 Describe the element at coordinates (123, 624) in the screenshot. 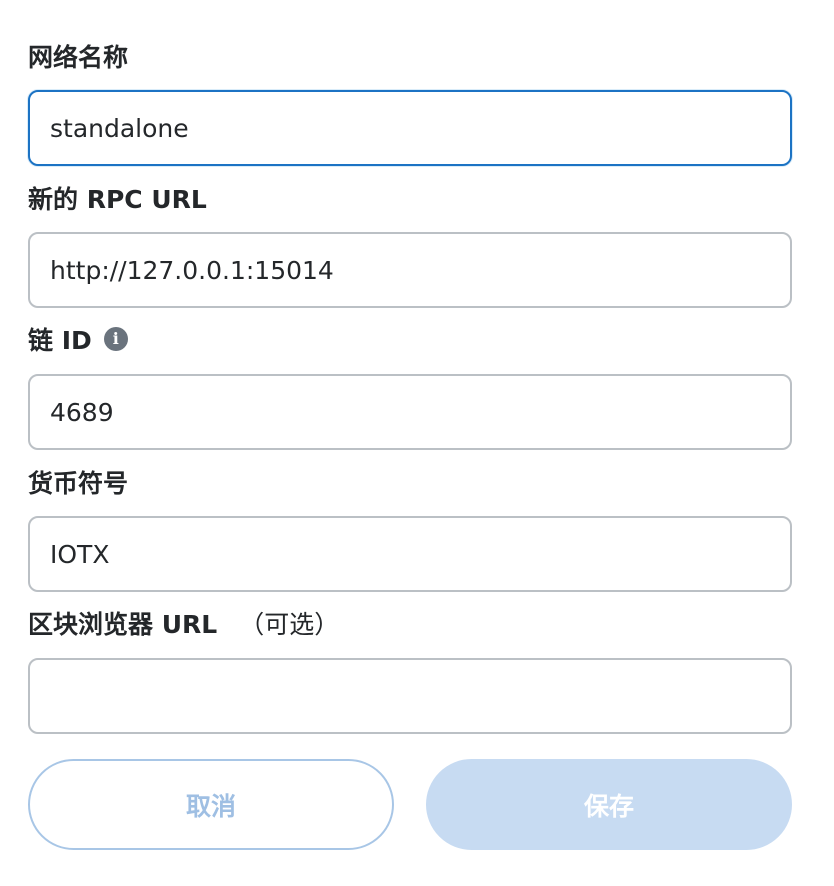

I see `block-explorer-label-text: 区块浏览器 URL` at that location.